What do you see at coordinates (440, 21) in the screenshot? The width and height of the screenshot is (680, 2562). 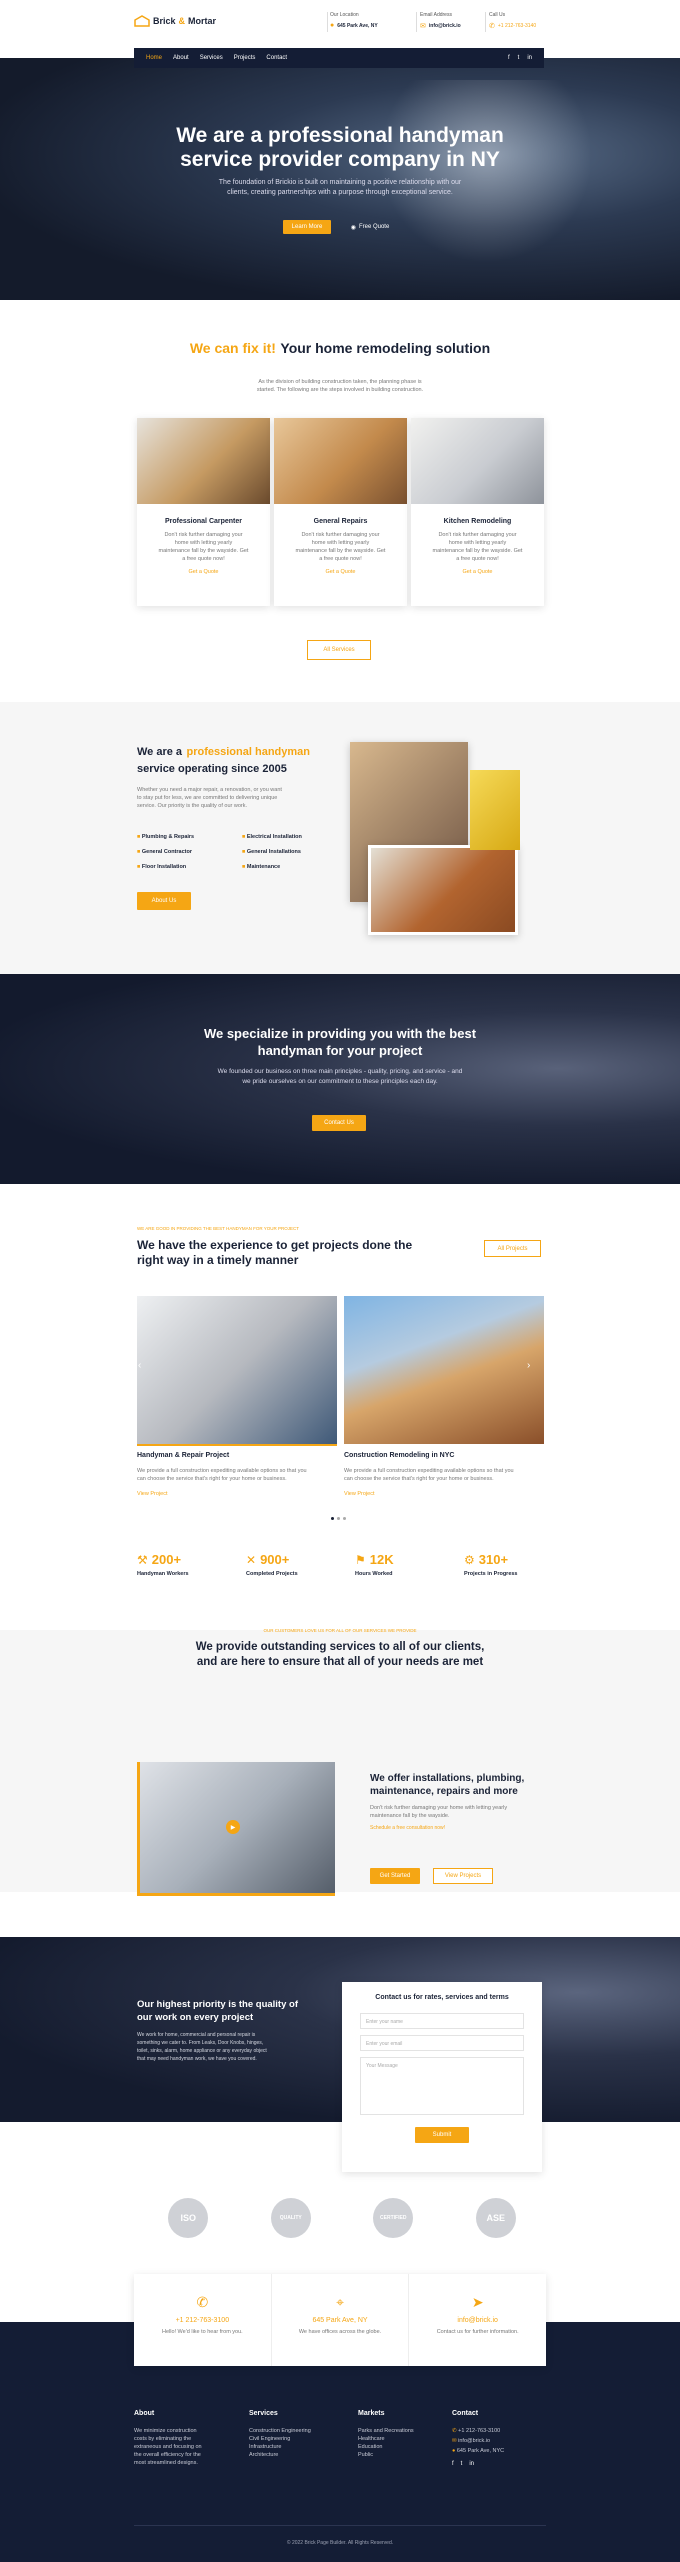 I see `header-email: Email Address ✉ info@brick.io` at bounding box center [440, 21].